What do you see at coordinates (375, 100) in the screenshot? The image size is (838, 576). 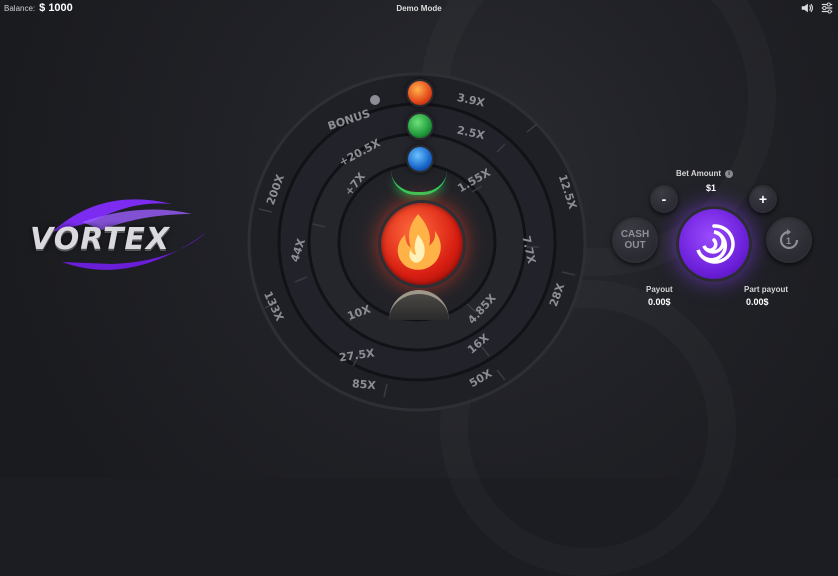 I see `bonus-info-icon` at bounding box center [375, 100].